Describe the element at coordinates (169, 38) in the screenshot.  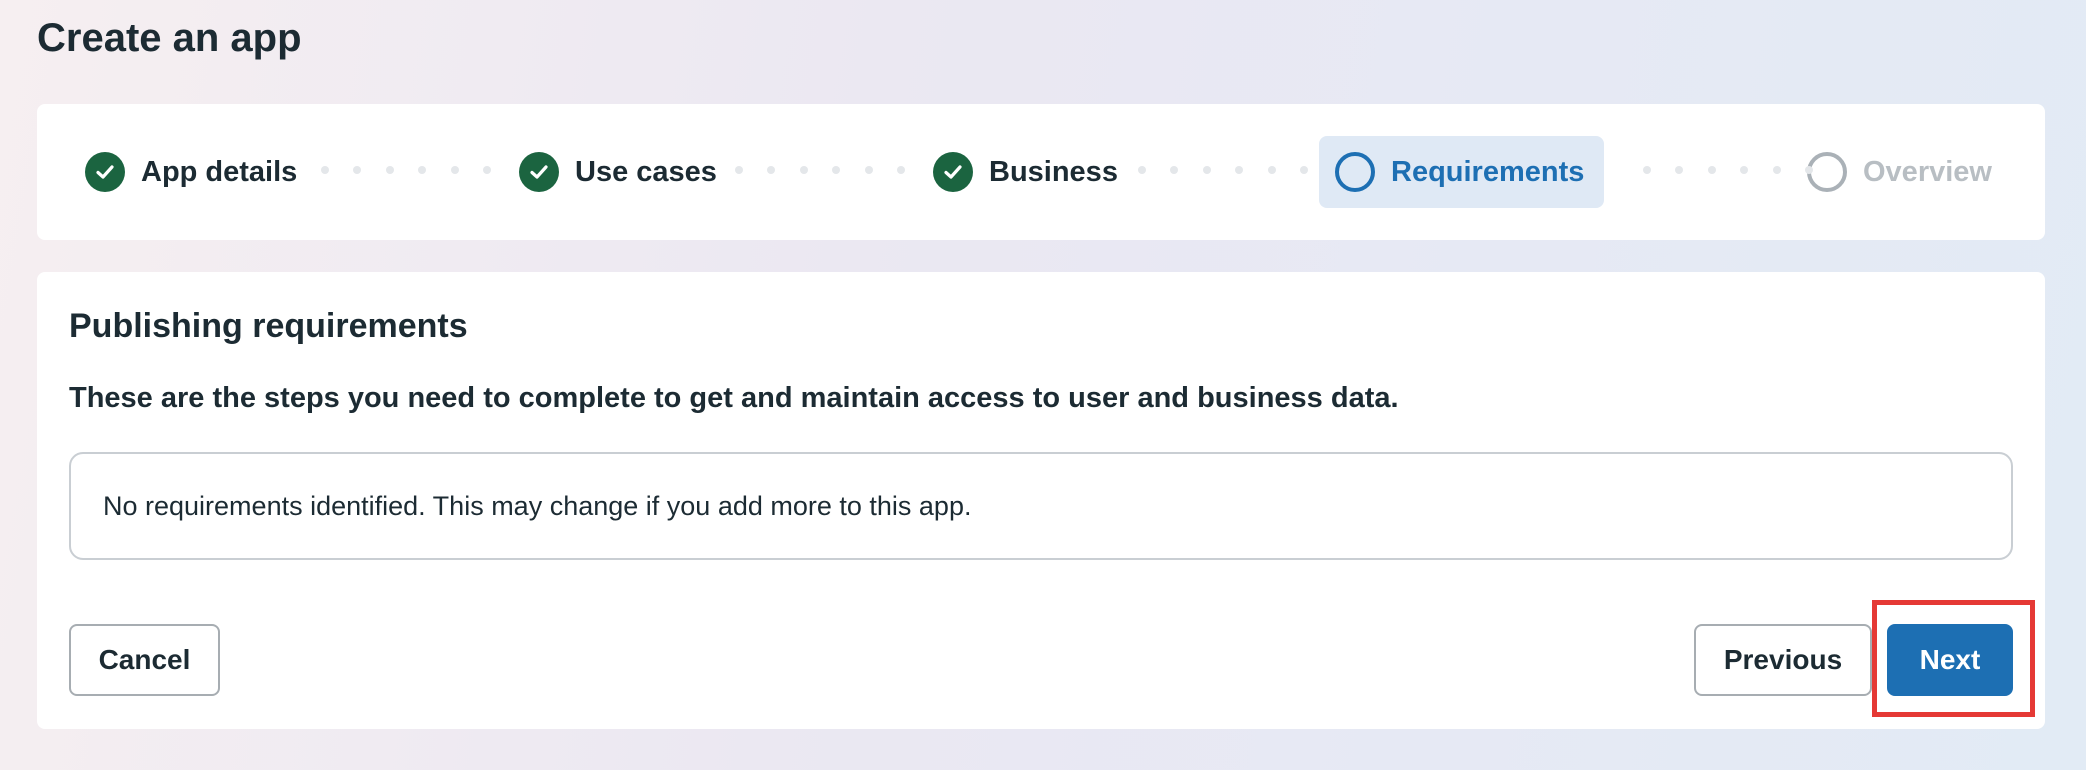
I see `page-title: Create an app` at that location.